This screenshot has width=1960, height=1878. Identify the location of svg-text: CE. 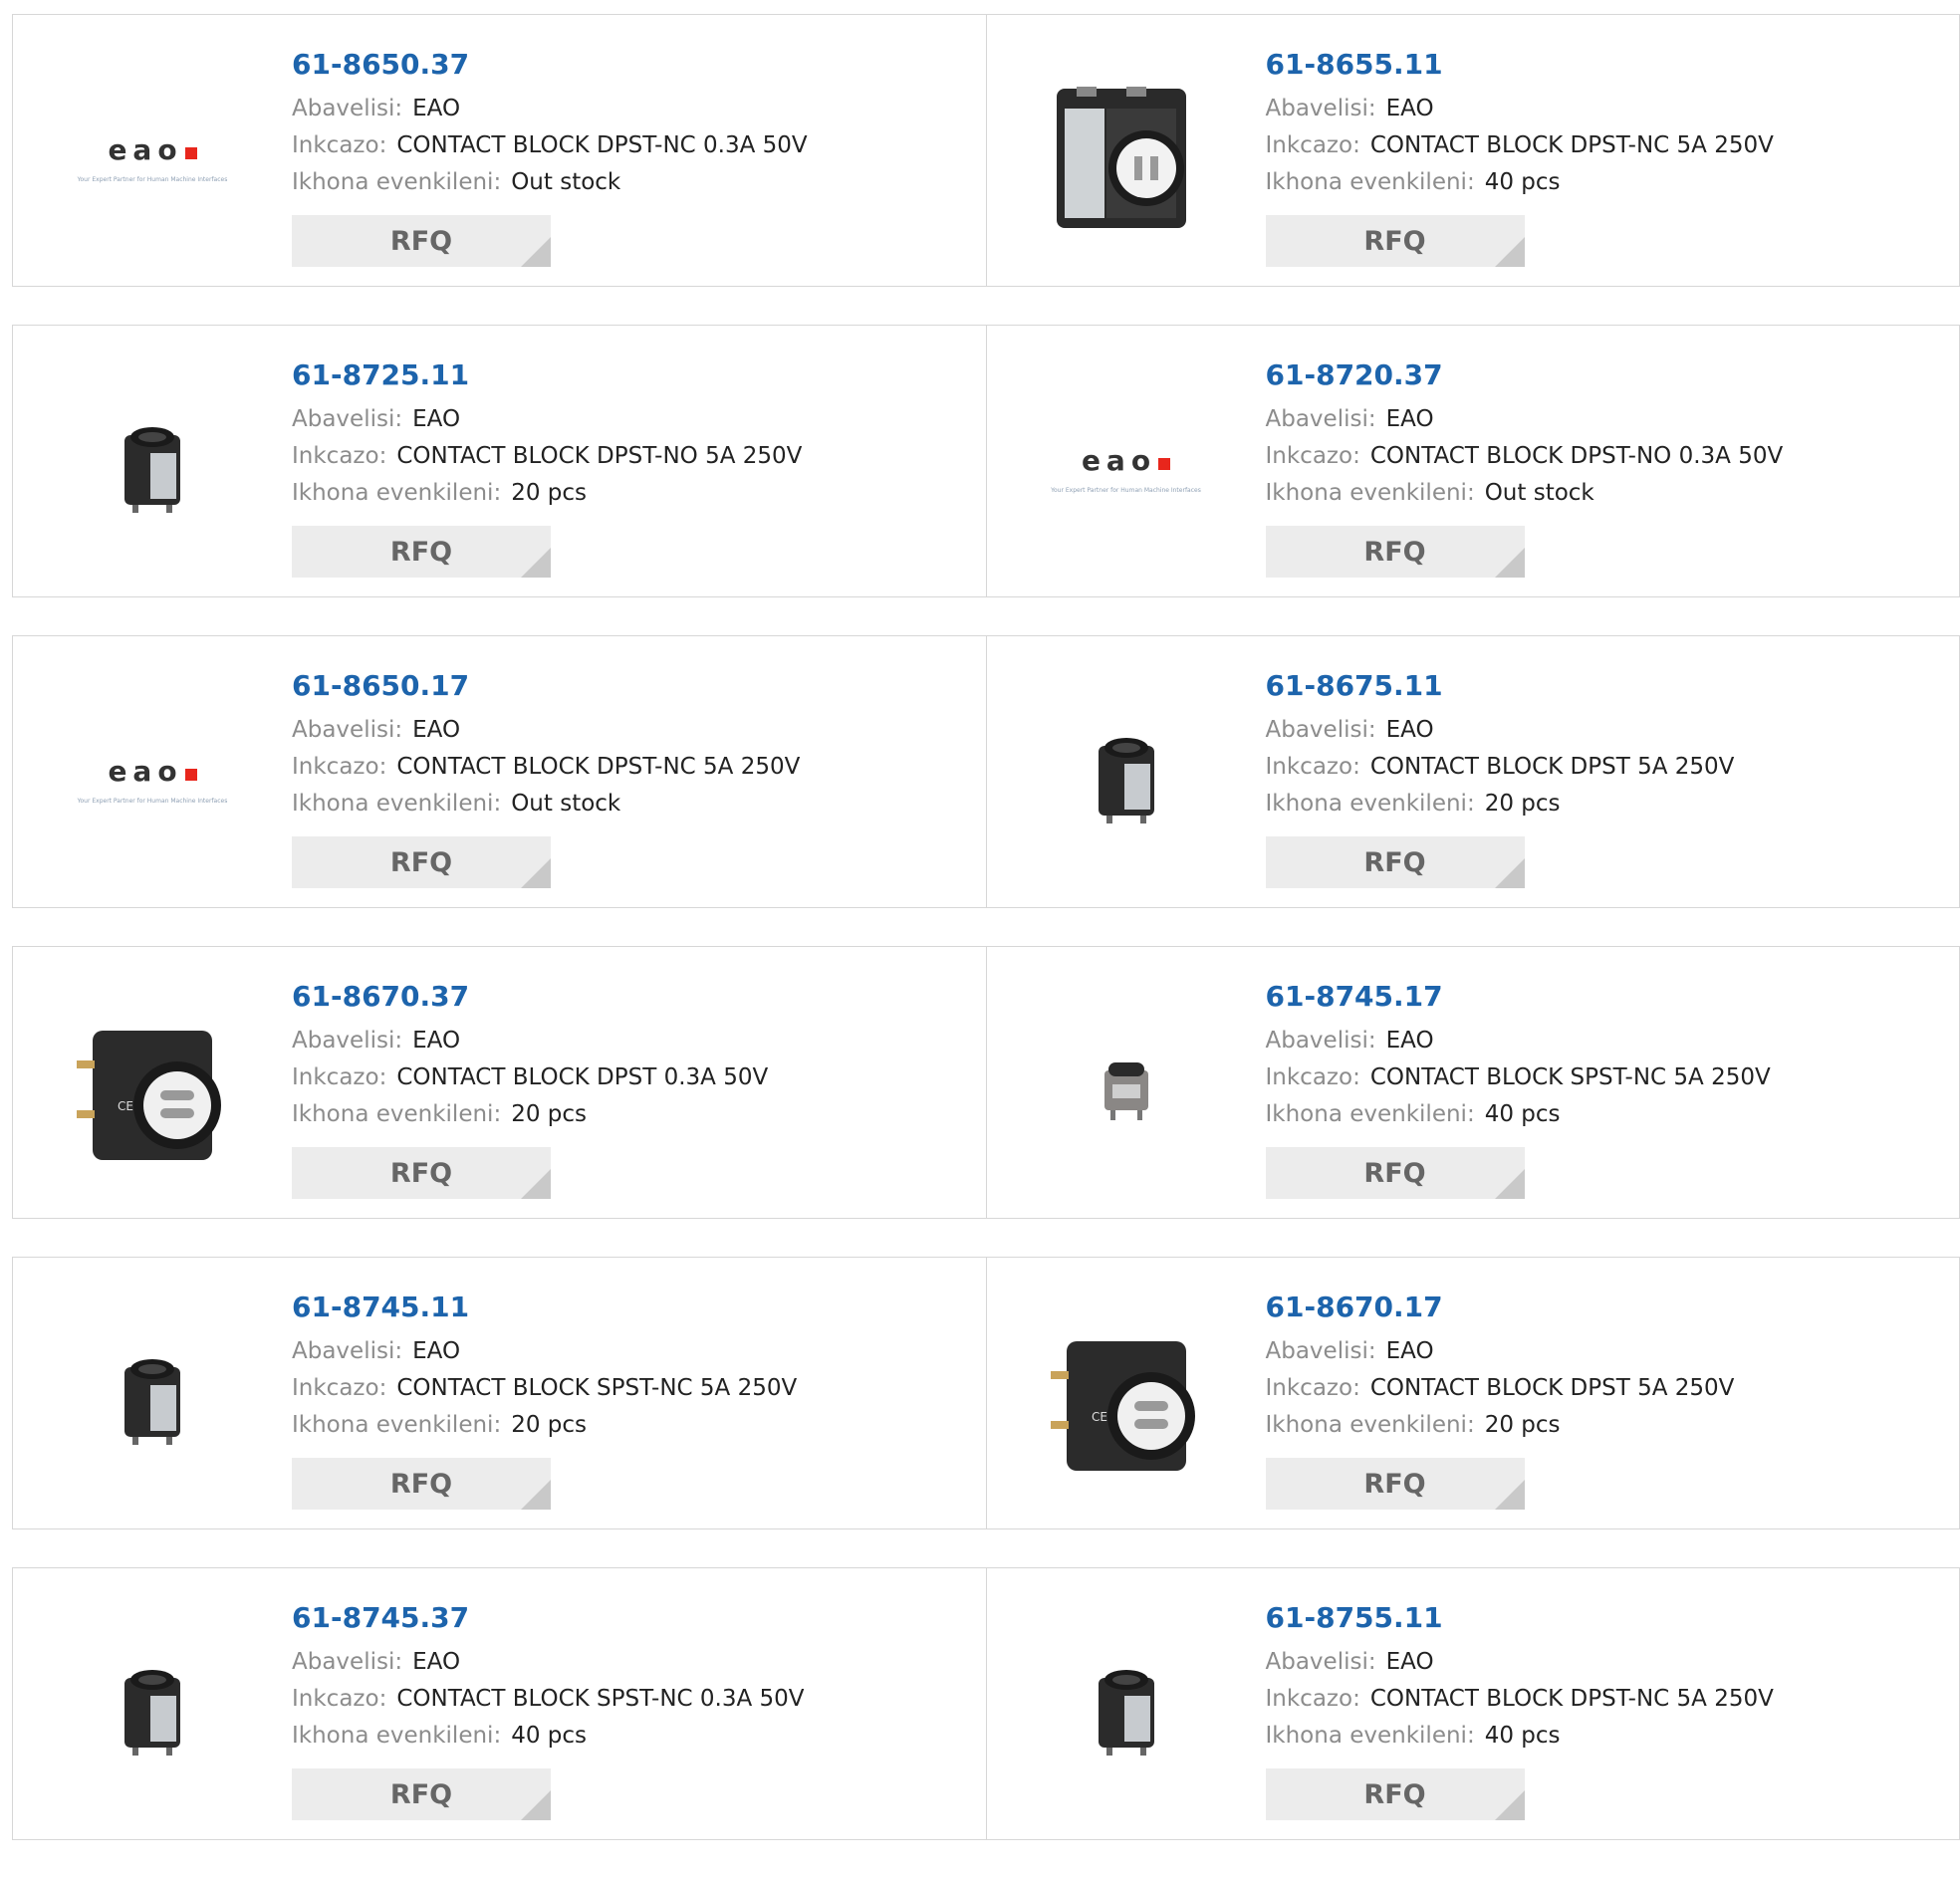
(1099, 1417).